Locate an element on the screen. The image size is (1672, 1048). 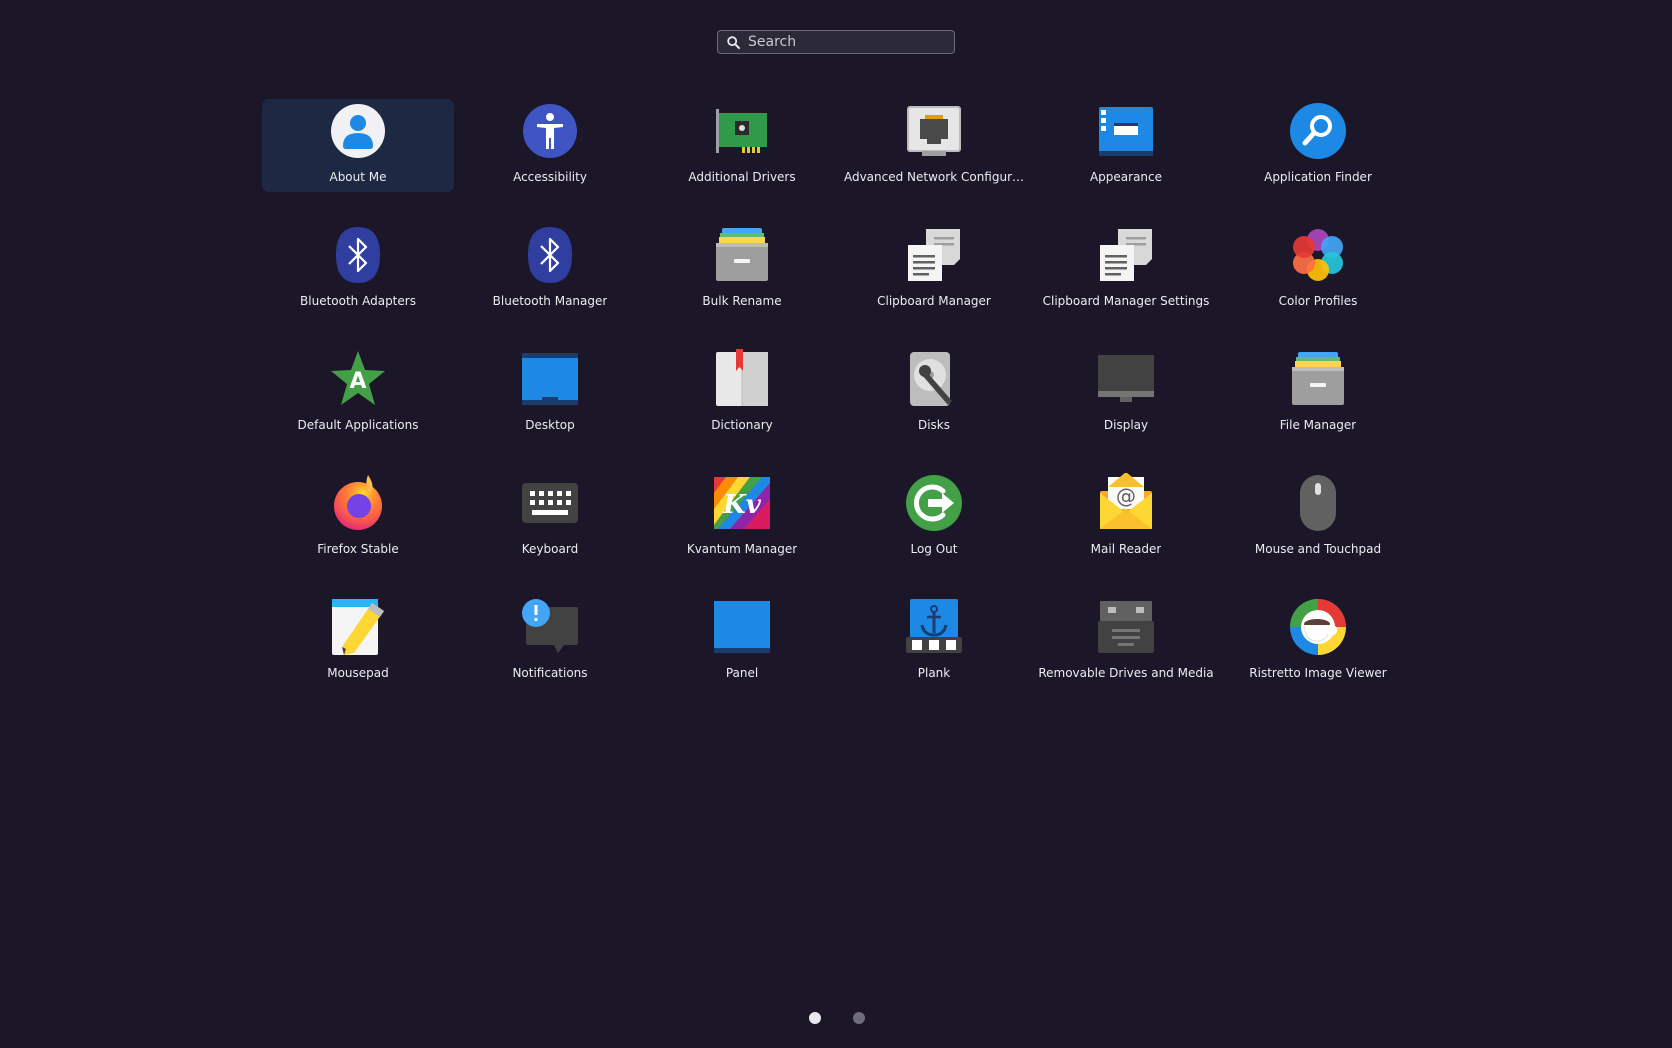
hardware-card-icon is located at coordinates (741, 131).